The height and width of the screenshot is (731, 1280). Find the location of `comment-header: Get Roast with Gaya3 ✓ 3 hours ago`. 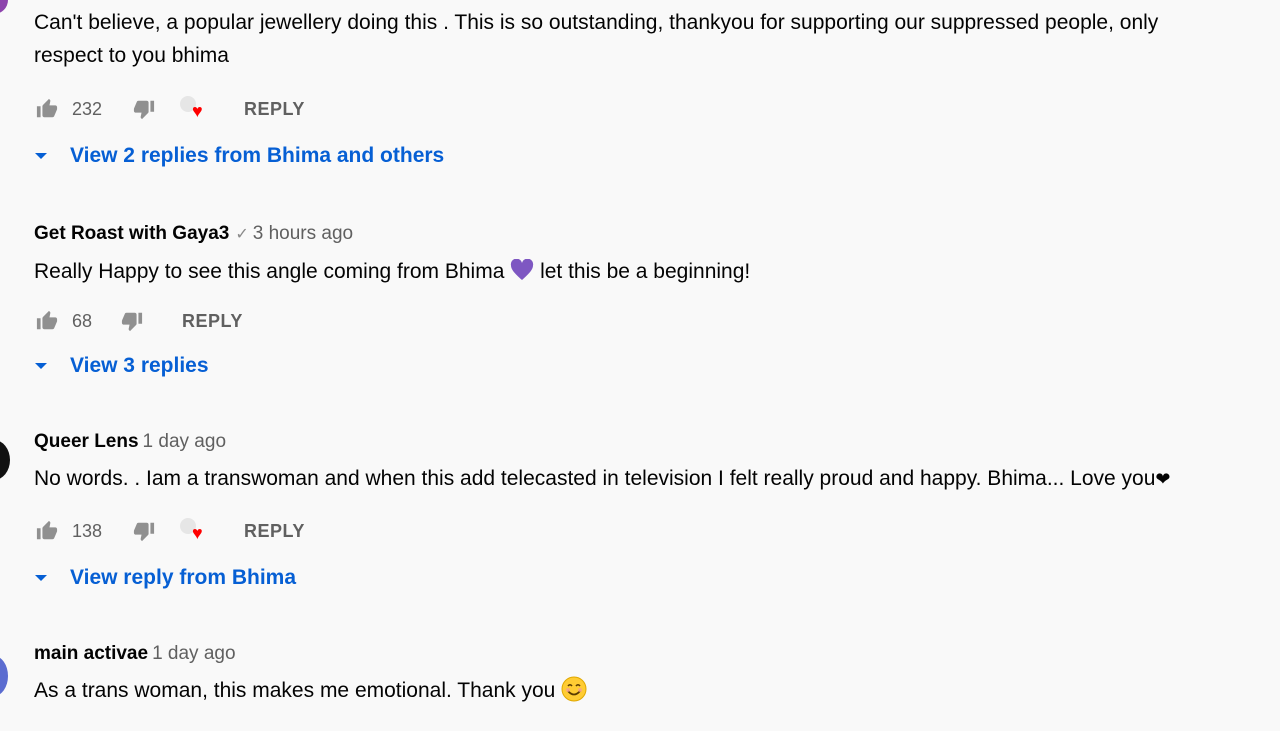

comment-header: Get Roast with Gaya3 ✓ 3 hours ago is located at coordinates (654, 234).